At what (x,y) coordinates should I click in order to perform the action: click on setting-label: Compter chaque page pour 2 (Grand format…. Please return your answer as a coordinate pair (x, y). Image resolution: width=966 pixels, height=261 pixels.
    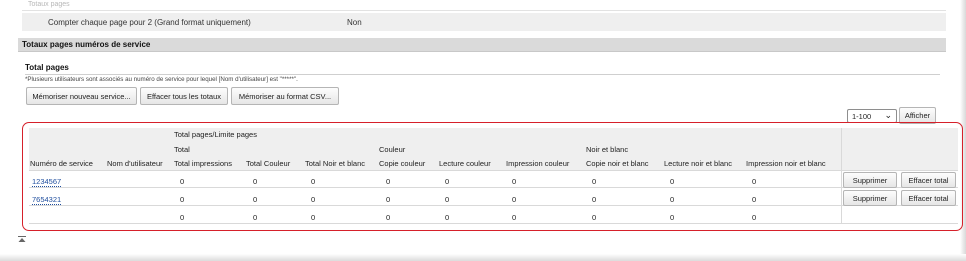
    Looking at the image, I should click on (149, 22).